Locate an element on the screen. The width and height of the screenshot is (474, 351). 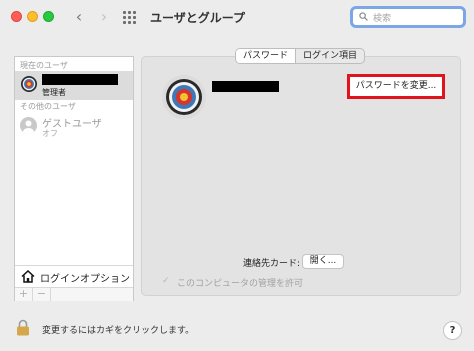
back-icon: ‹ is located at coordinates (79, 17).